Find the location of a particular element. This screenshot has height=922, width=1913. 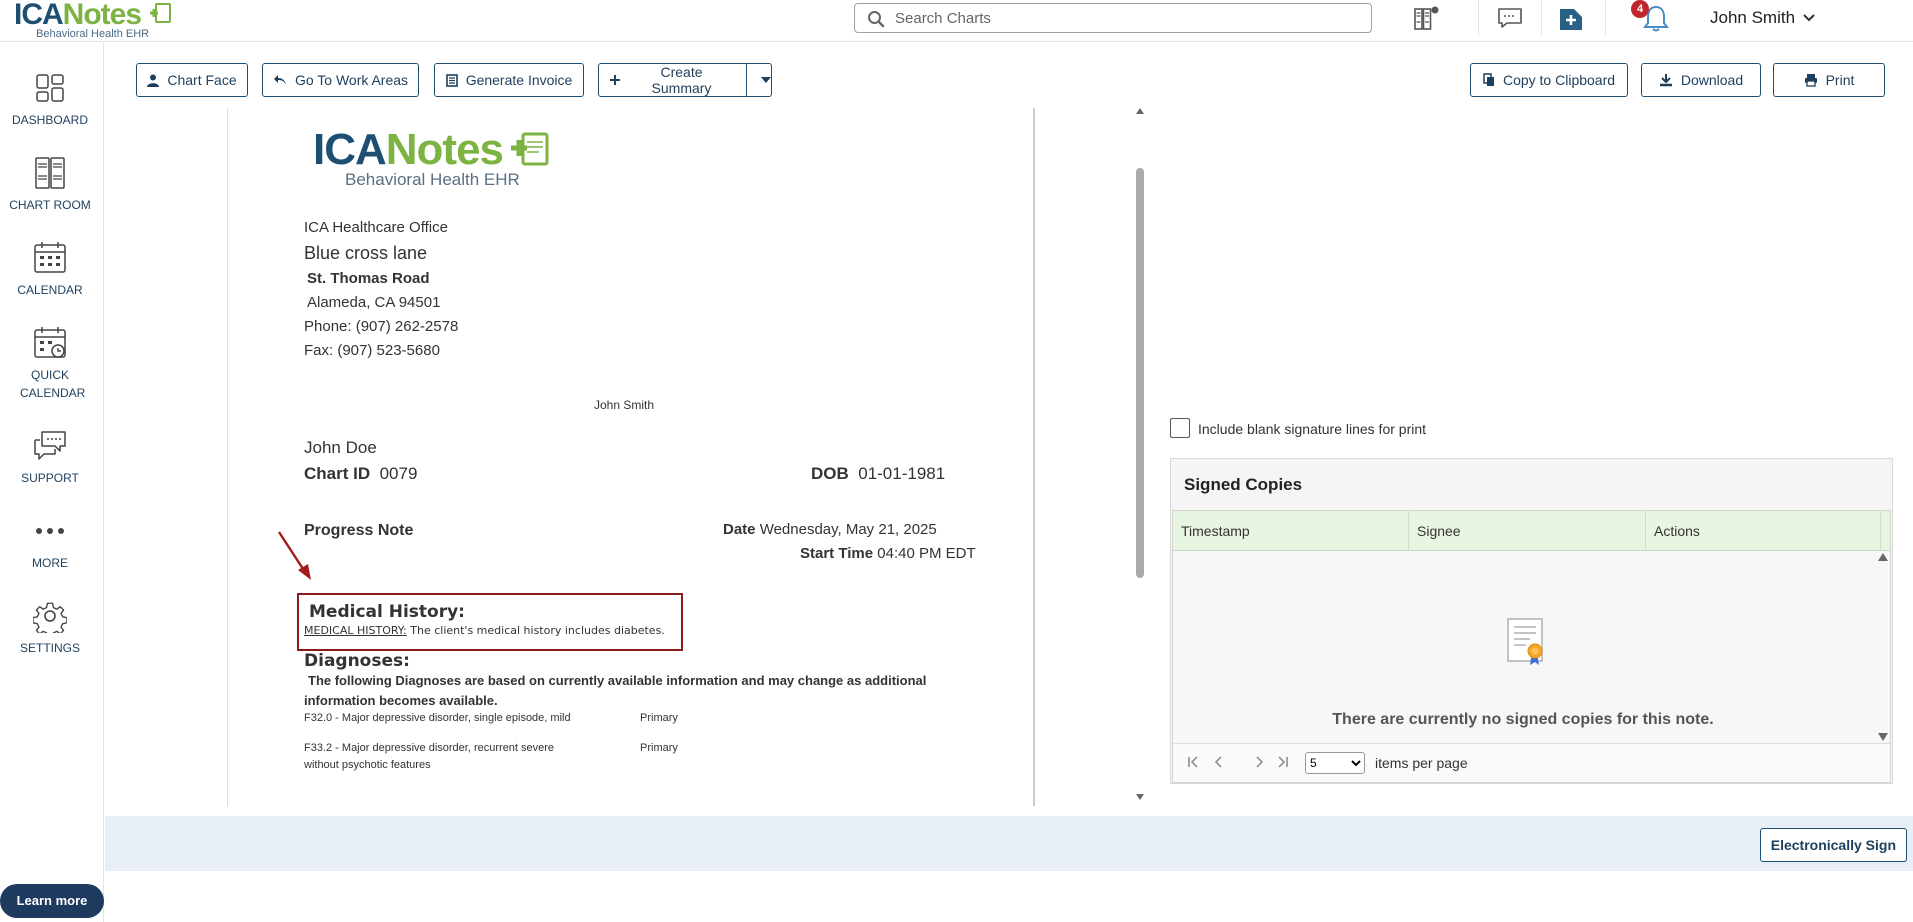

nav-calendar: CALENDAR is located at coordinates (50, 269).